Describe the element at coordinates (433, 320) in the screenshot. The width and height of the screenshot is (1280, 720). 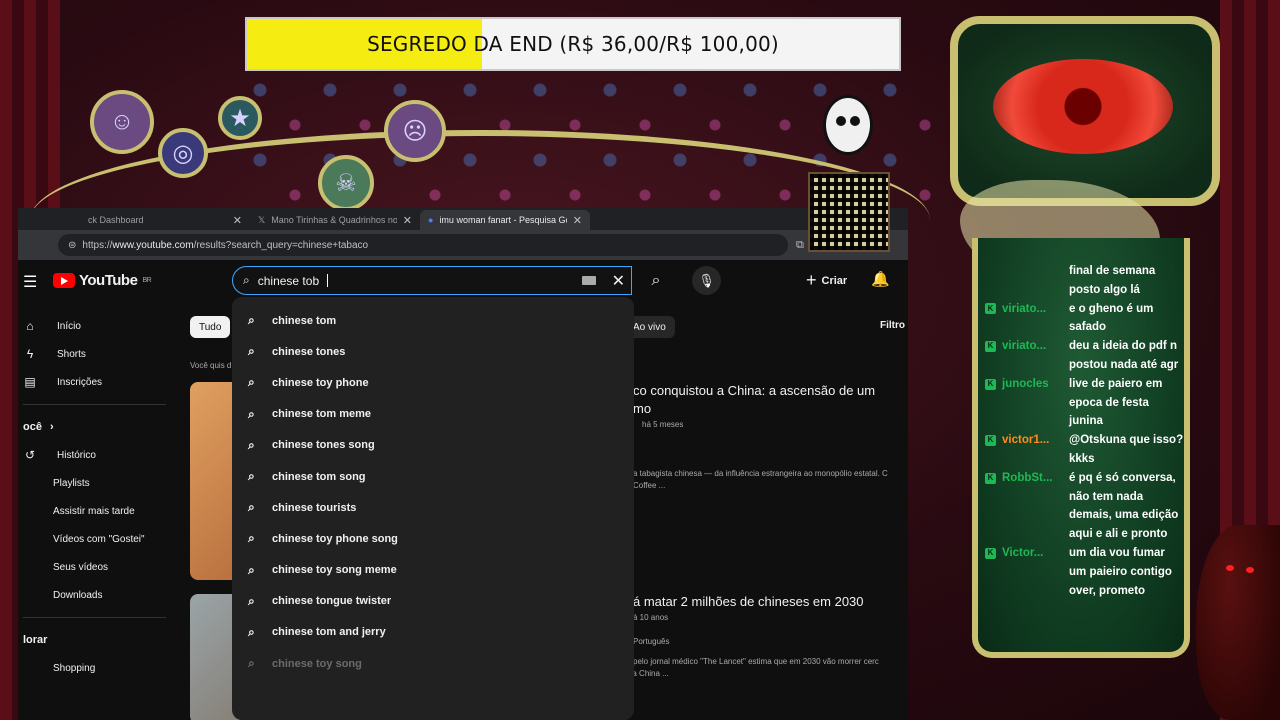
I see `suggestion-item: ⌕ chinese tom` at that location.